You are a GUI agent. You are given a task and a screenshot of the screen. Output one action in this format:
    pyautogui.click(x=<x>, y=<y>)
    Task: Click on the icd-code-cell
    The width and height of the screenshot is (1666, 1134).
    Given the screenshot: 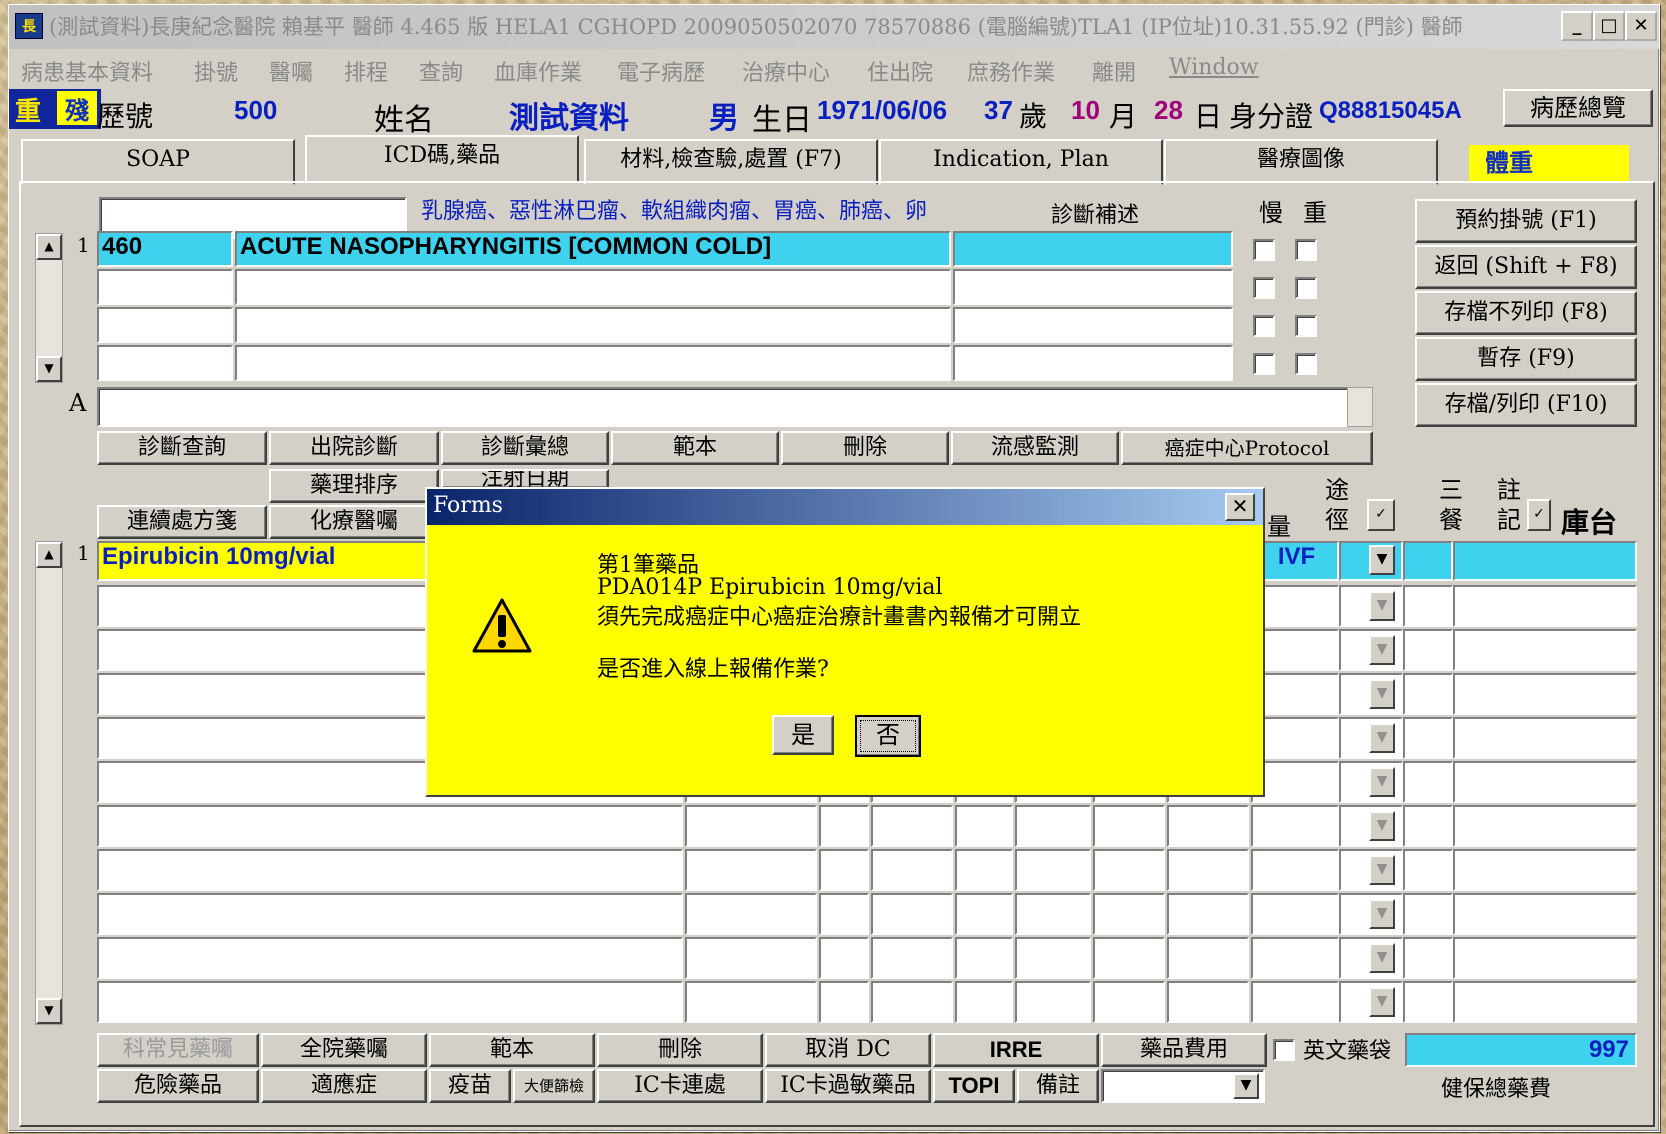 What is the action you would take?
    pyautogui.click(x=165, y=363)
    